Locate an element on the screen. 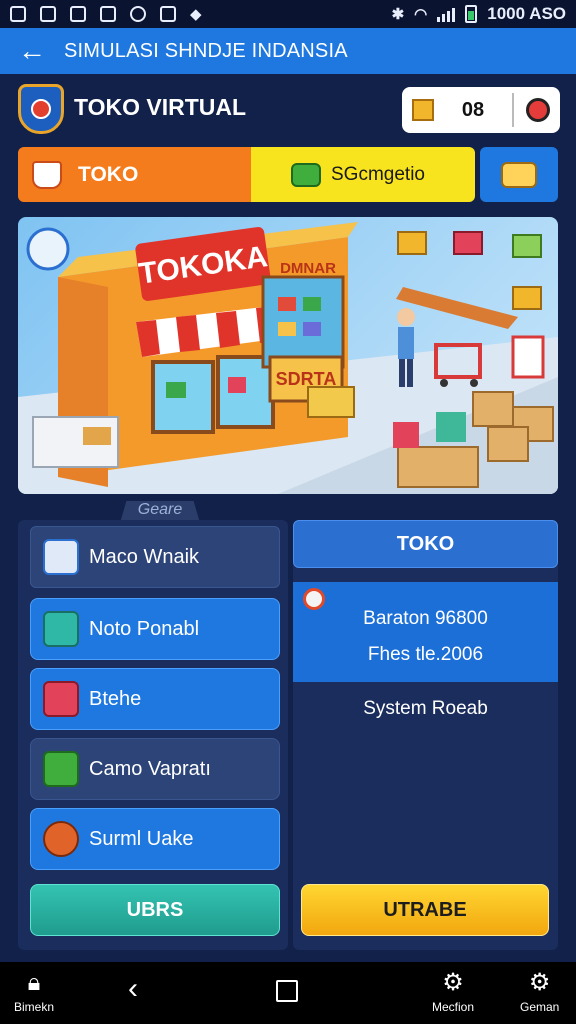 This screenshot has height=1024, width=576. card-icon is located at coordinates (108, 14).